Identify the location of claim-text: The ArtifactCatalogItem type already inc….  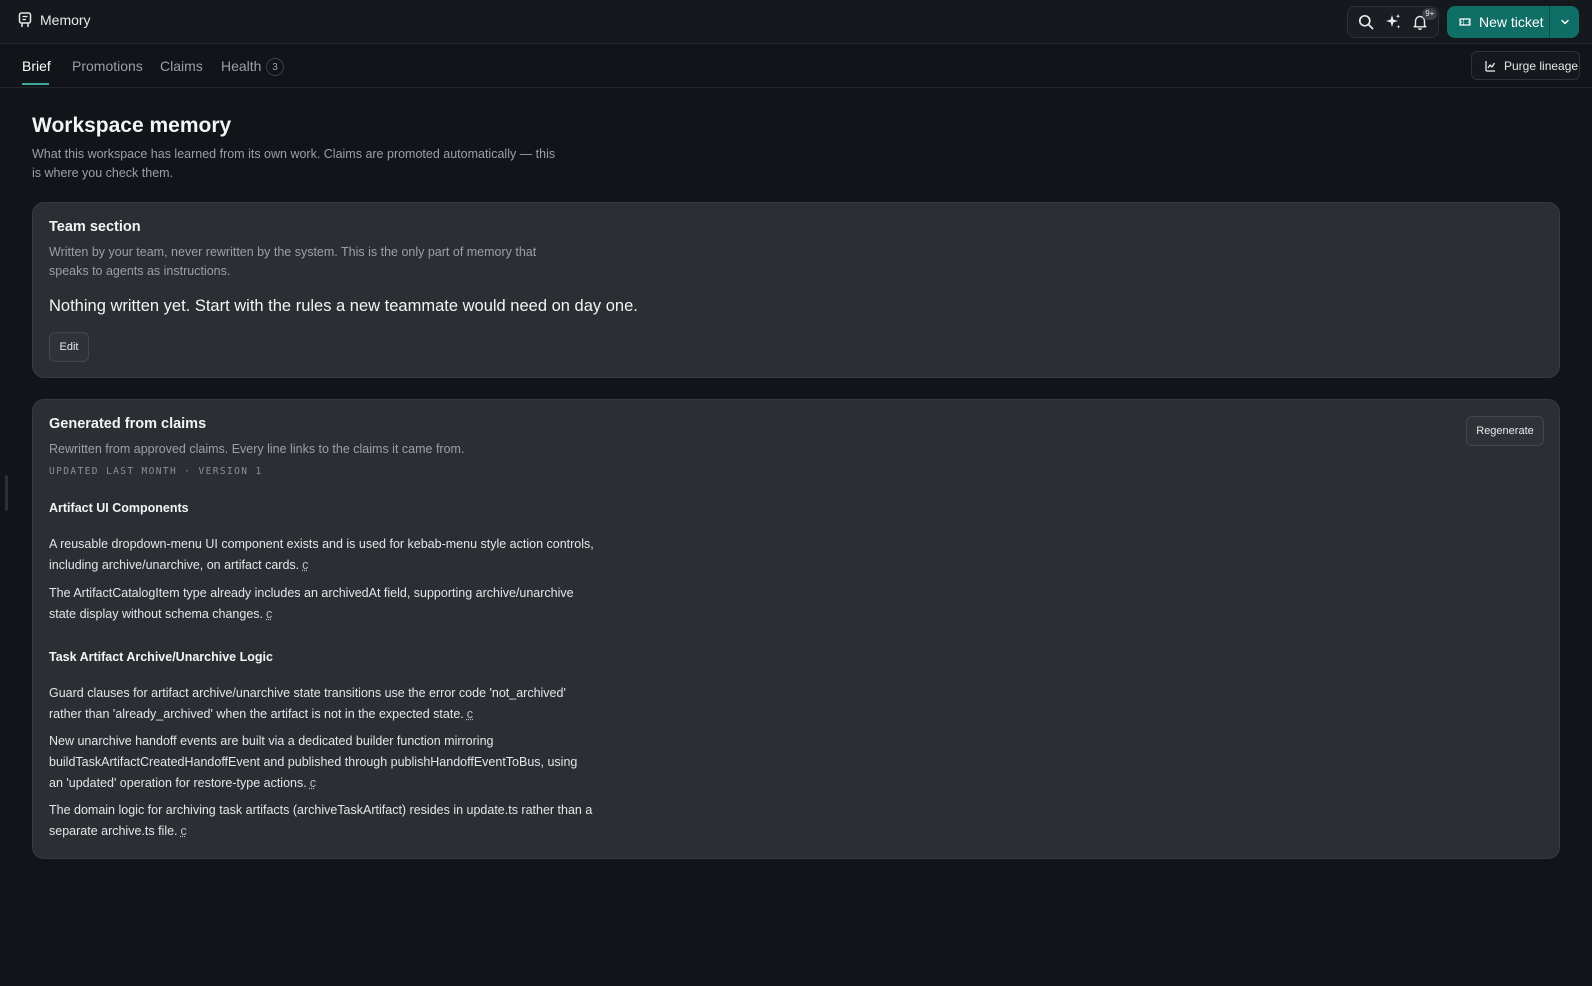
(311, 603).